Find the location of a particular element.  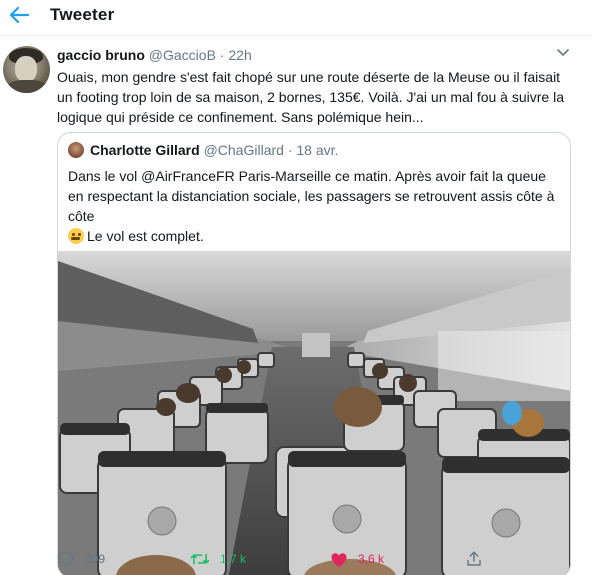

retweet-button: 1,7 k is located at coordinates (218, 559).